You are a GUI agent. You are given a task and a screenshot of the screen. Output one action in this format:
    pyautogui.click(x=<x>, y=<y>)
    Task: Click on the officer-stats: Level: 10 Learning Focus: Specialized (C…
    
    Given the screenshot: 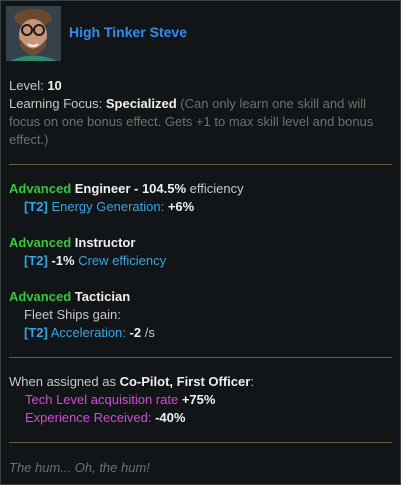 What is the action you would take?
    pyautogui.click(x=201, y=113)
    